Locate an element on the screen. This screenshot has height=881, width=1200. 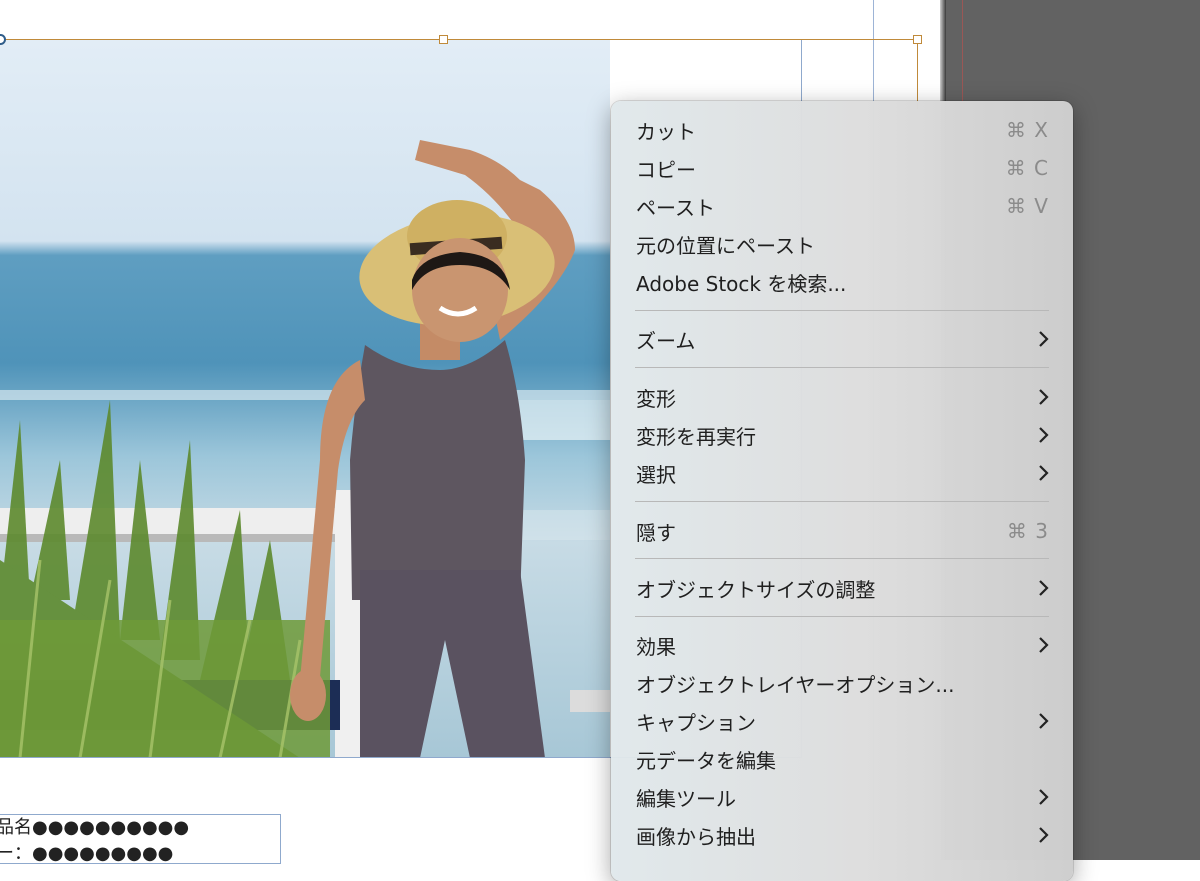
menu-item-label: 変形を再実行 is located at coordinates (696, 436).